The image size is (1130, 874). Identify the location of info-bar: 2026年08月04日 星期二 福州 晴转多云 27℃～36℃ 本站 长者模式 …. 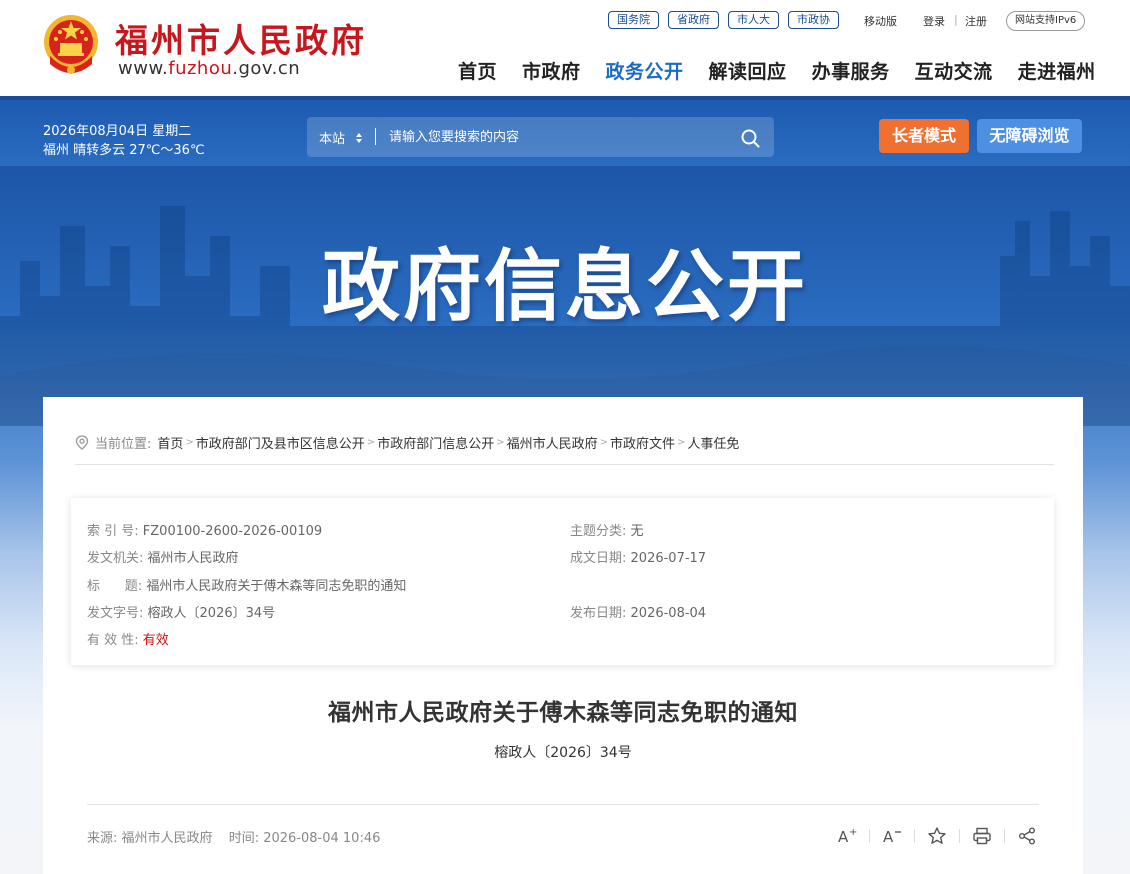
(565, 131).